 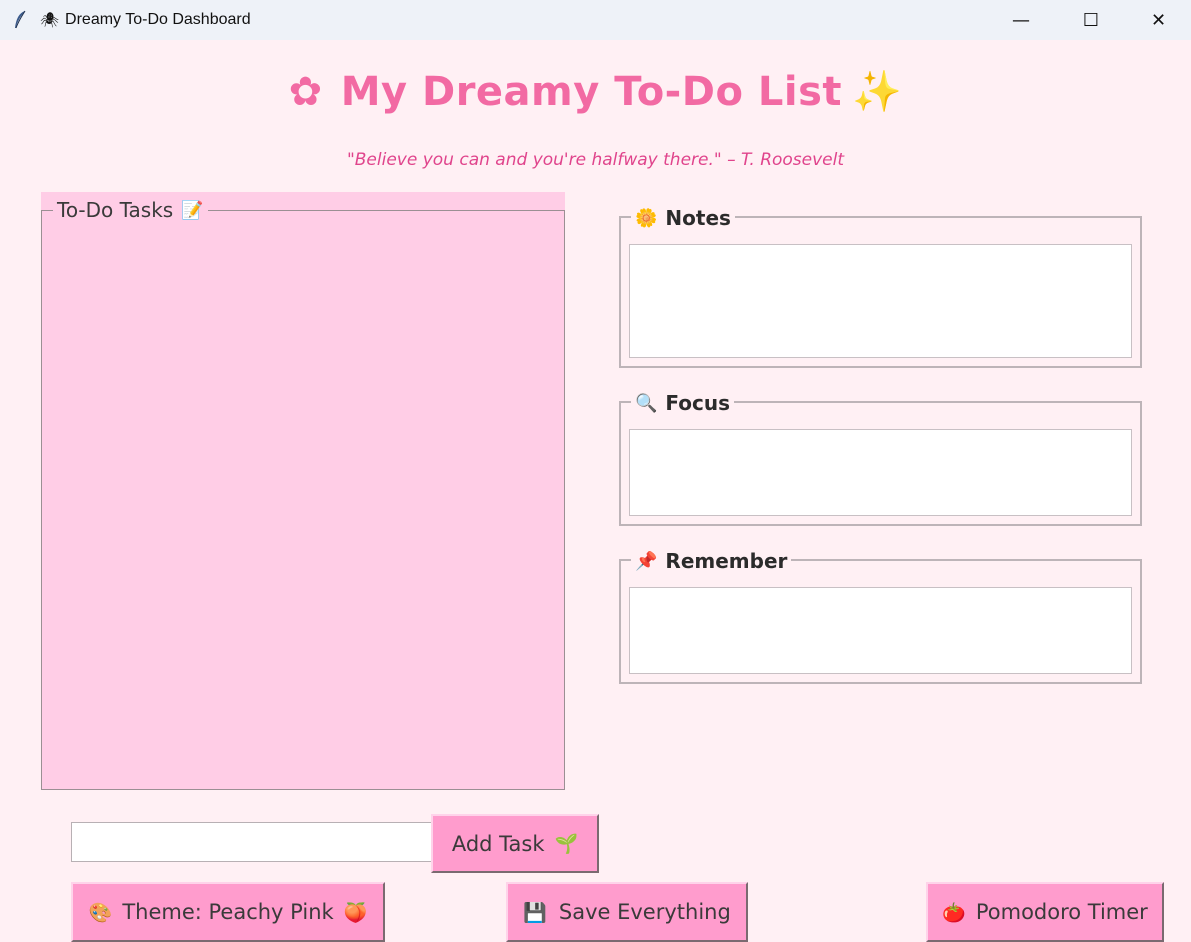 I want to click on notes-label: 🌼 Notes, so click(x=683, y=218).